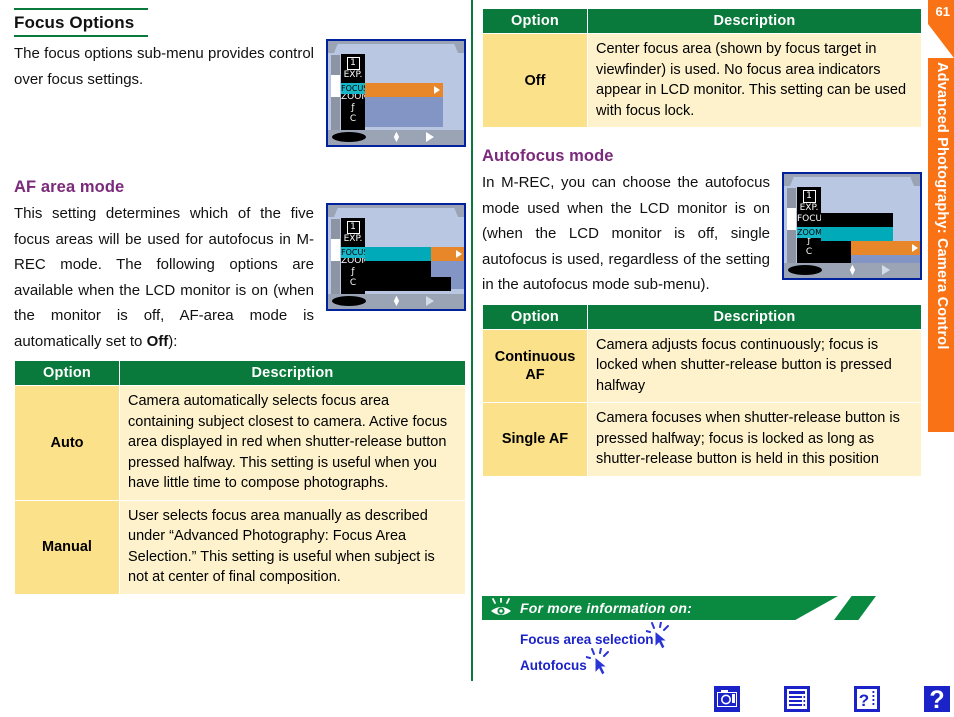 Image resolution: width=954 pixels, height=717 pixels. I want to click on more-info-link-autofocus: Autofocus, so click(553, 665).